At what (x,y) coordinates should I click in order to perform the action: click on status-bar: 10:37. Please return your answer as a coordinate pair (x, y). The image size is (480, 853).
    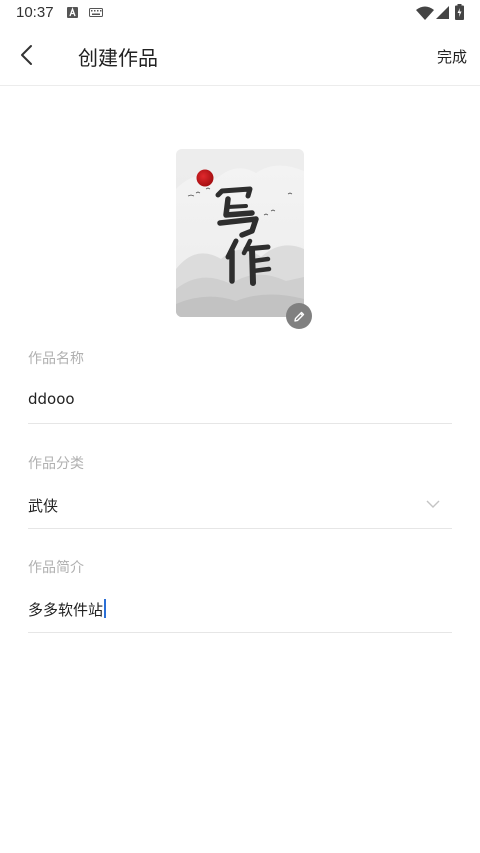
    Looking at the image, I should click on (240, 13).